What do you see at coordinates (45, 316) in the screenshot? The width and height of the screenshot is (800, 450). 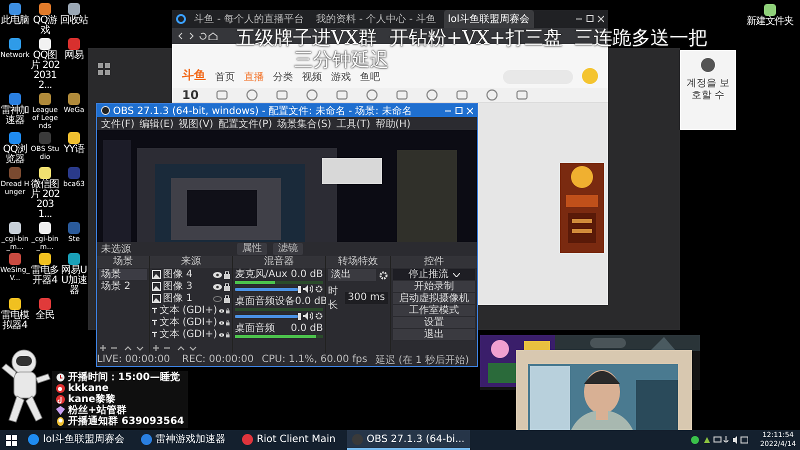 I see `icon-label: 全民` at bounding box center [45, 316].